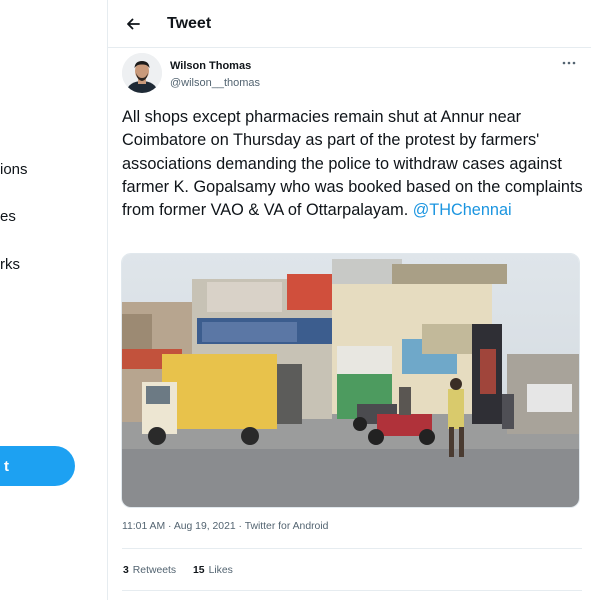 The width and height of the screenshot is (600, 600). What do you see at coordinates (210, 66) in the screenshot?
I see `author-name: Wilson Thomas` at bounding box center [210, 66].